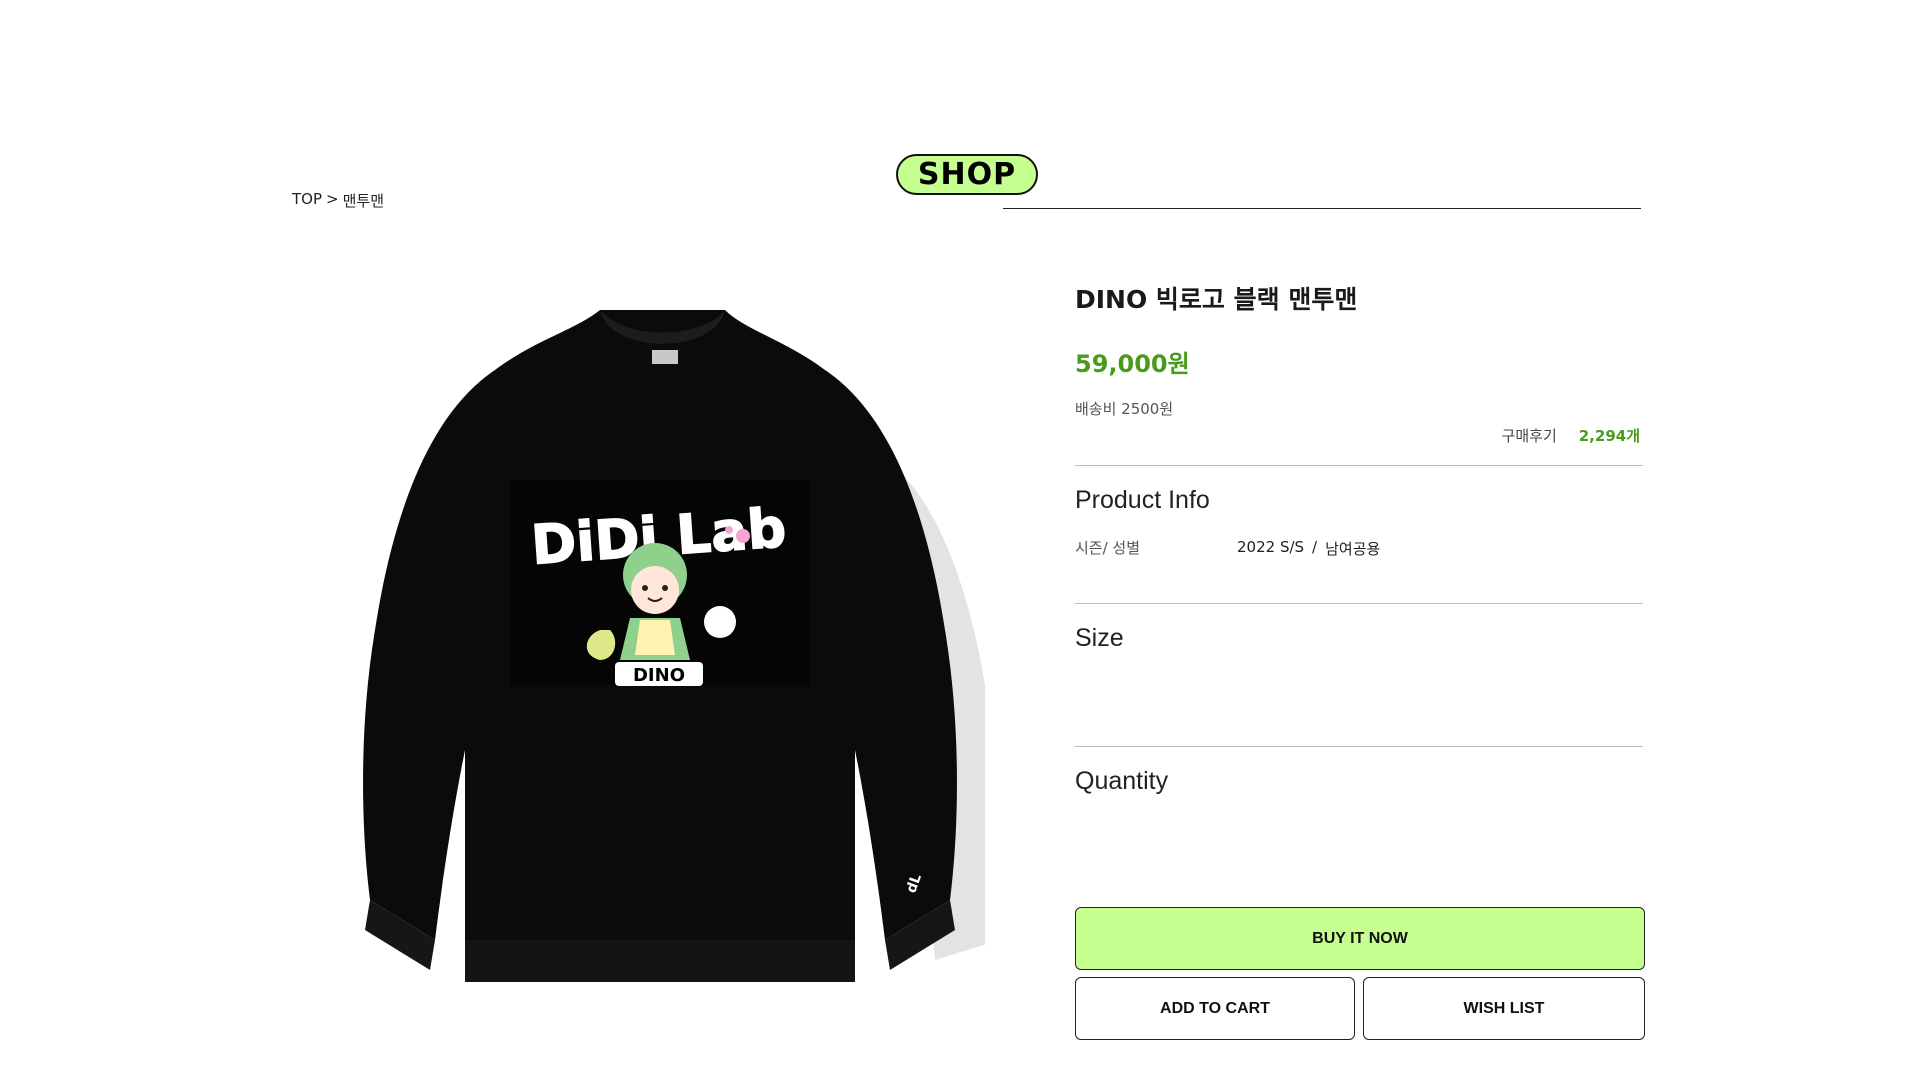 The width and height of the screenshot is (1920, 1080). I want to click on product-title: DINO 빅로고 블랙 맨투맨, so click(1216, 299).